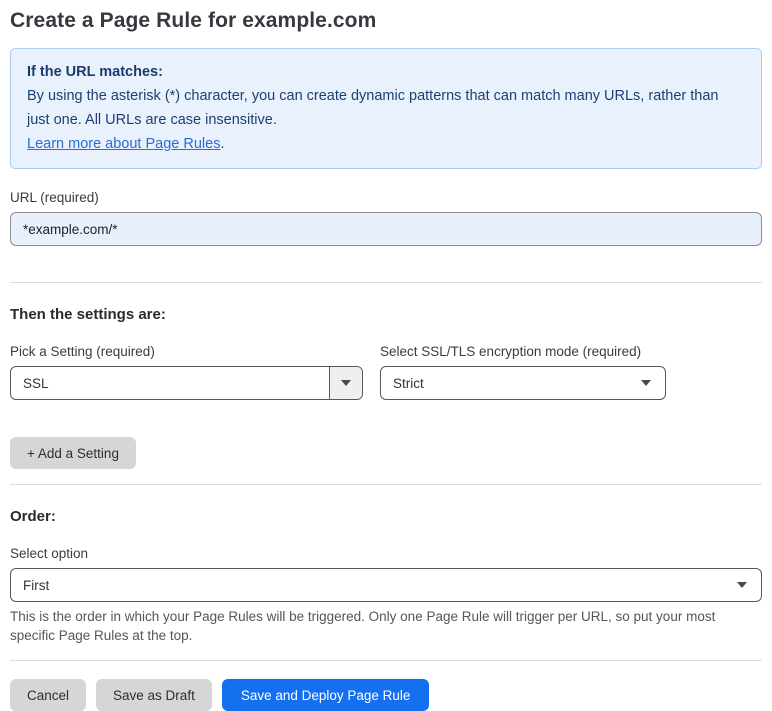 Image resolution: width=772 pixels, height=711 pixels. What do you see at coordinates (36, 585) in the screenshot?
I see `order-value: First` at bounding box center [36, 585].